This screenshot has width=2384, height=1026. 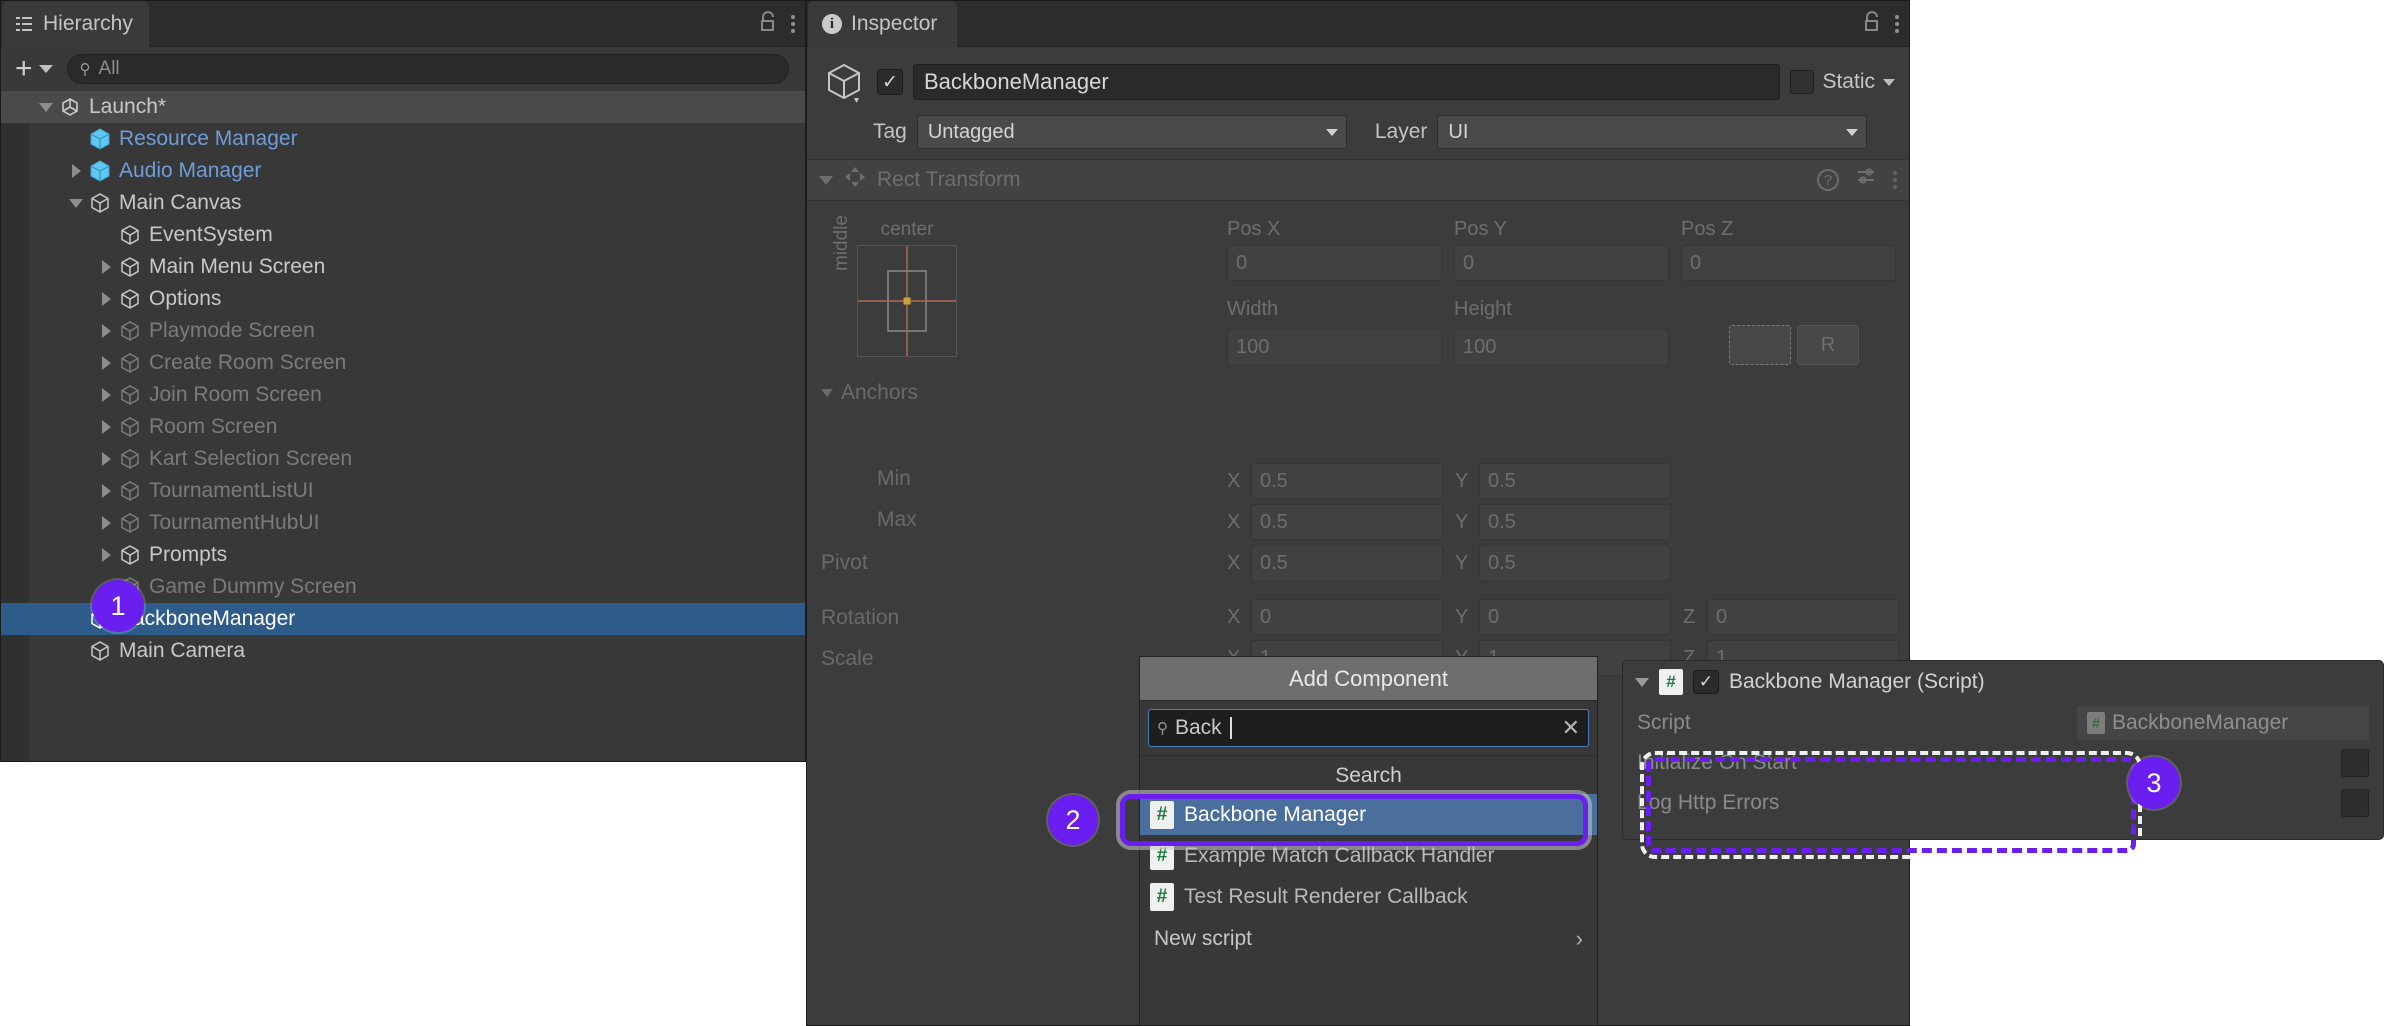 I want to click on script-object-field: # BackboneManager, so click(x=2223, y=723).